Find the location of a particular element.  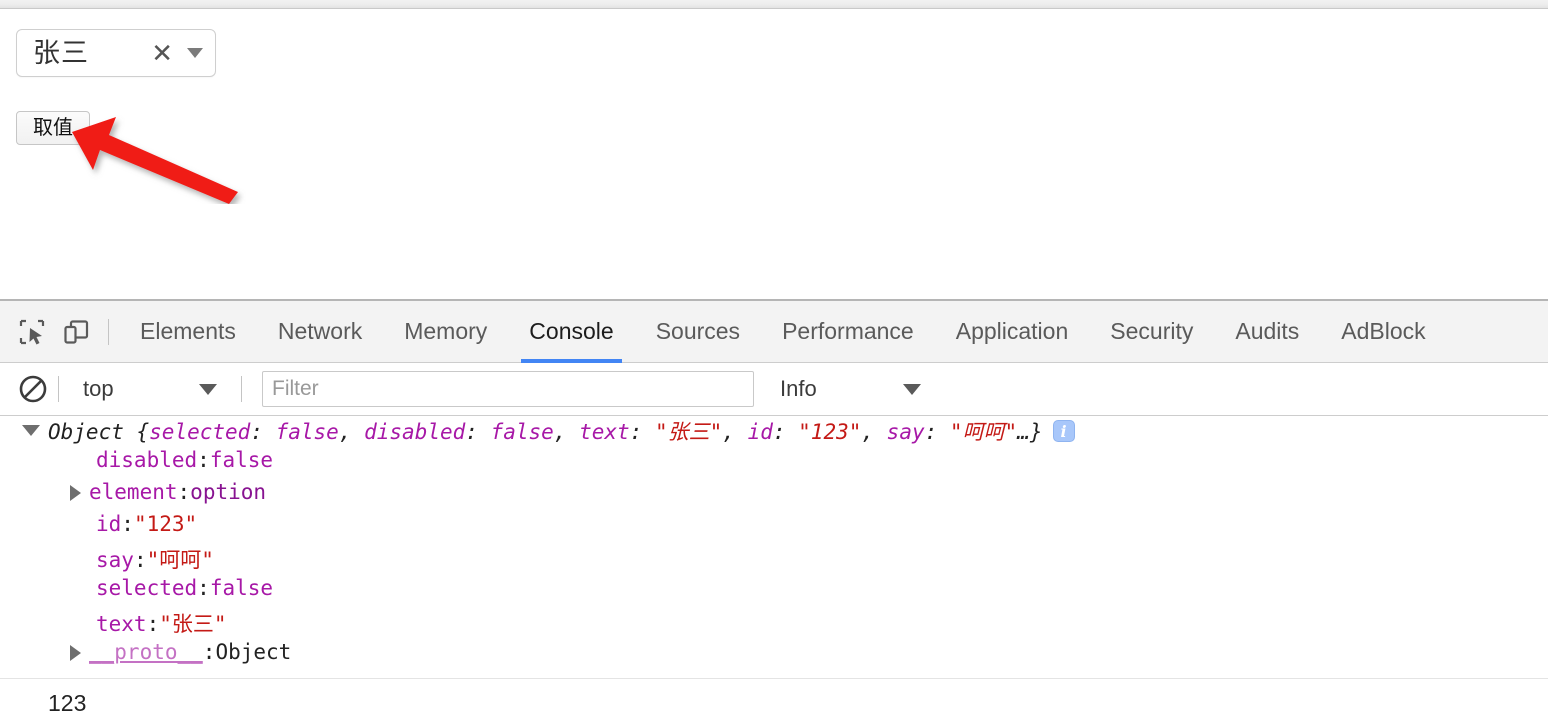

preview-key-disabled: disabled is located at coordinates (415, 432).